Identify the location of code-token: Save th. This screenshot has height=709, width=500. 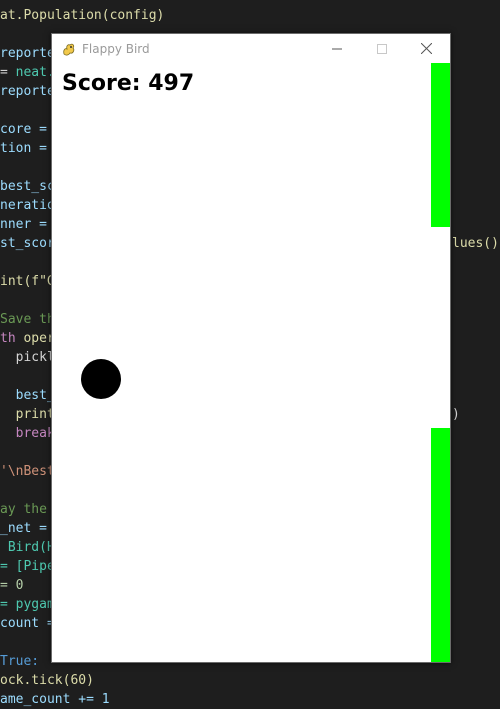
(27, 319).